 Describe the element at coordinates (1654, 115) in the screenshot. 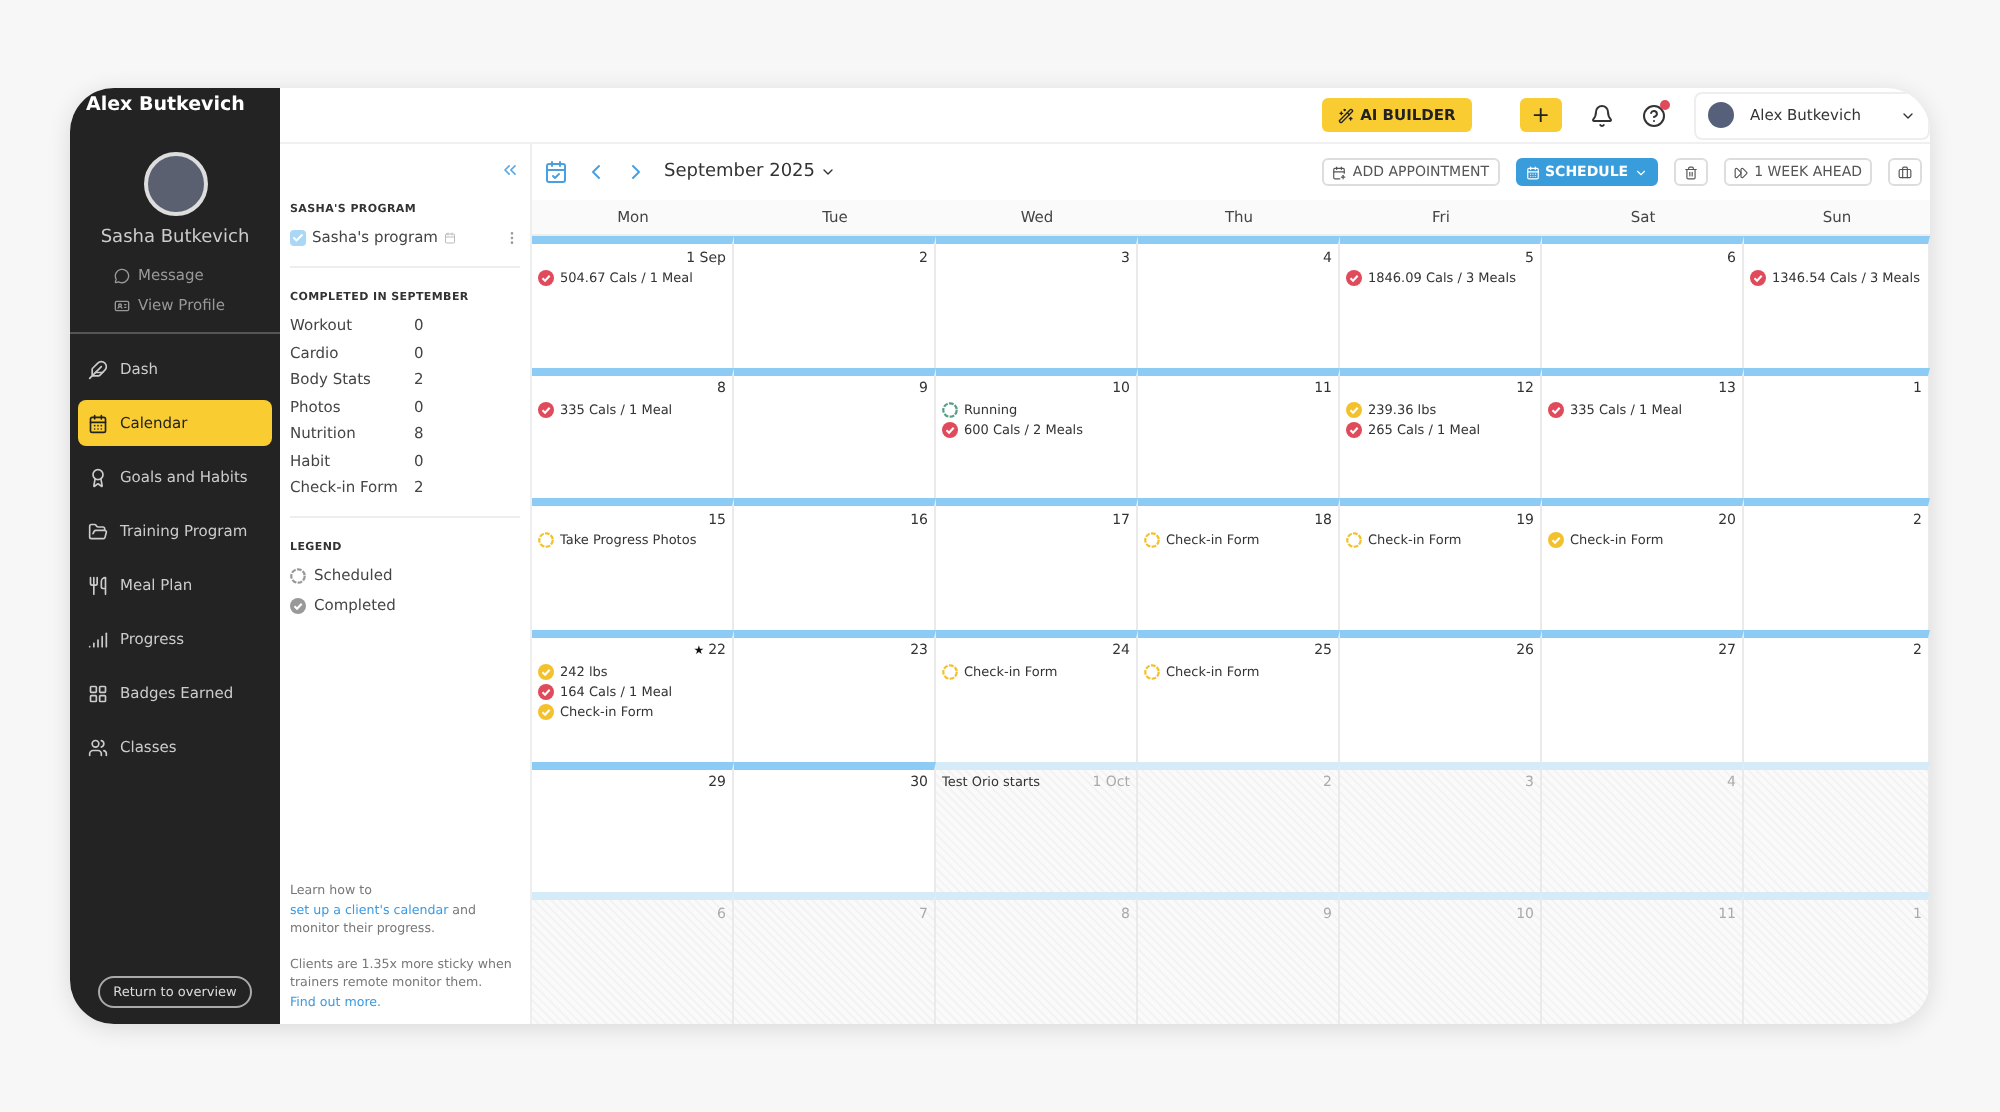

I see `help-icon` at that location.